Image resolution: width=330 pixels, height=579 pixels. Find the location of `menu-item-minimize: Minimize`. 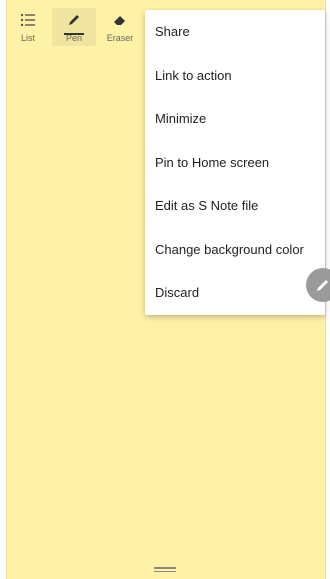

menu-item-minimize: Minimize is located at coordinates (235, 119).